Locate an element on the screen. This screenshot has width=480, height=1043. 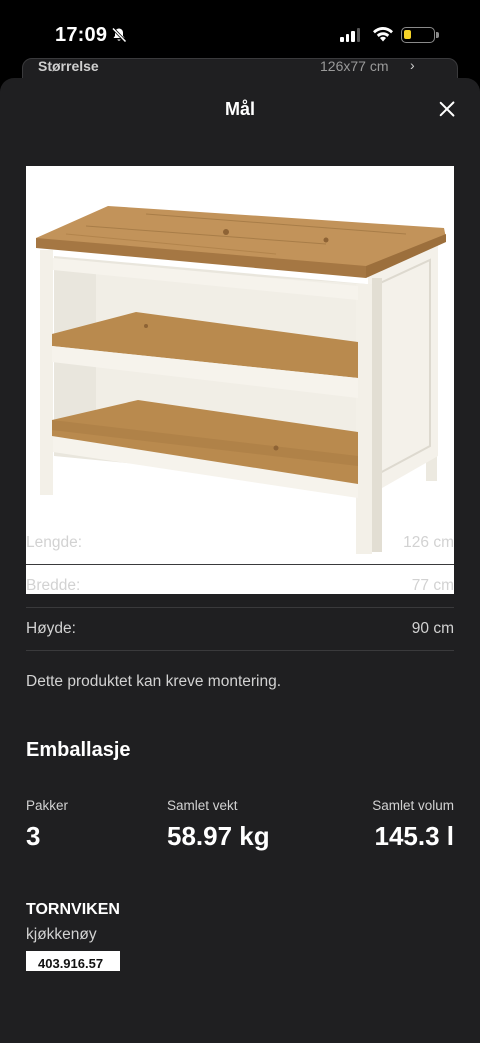
size-value: 126x77 cm is located at coordinates (354, 66).